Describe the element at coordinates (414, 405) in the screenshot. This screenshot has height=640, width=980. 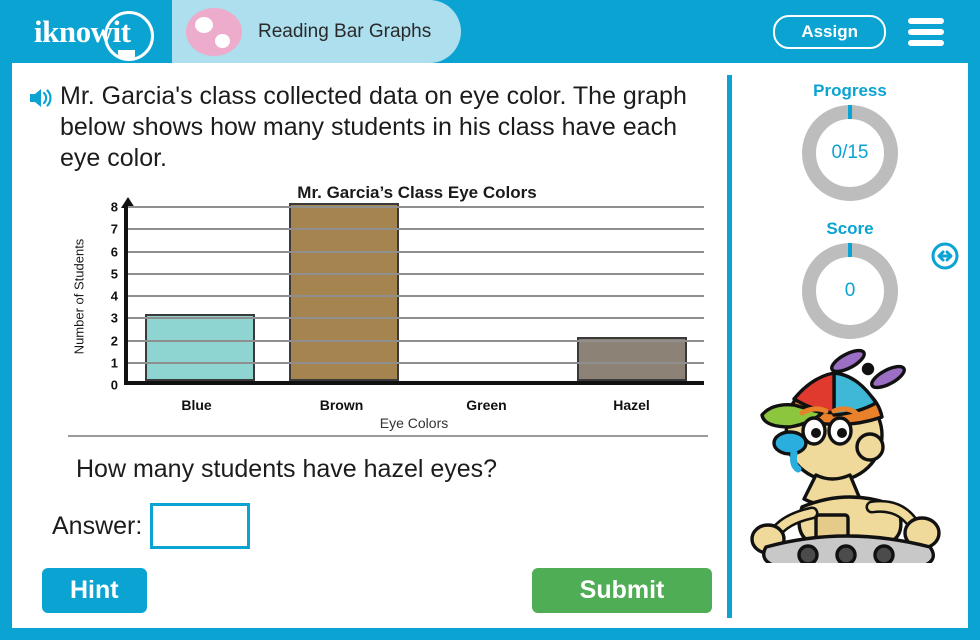
I see `chart-x-axis-ticks: Blue Brown Green Hazel` at that location.